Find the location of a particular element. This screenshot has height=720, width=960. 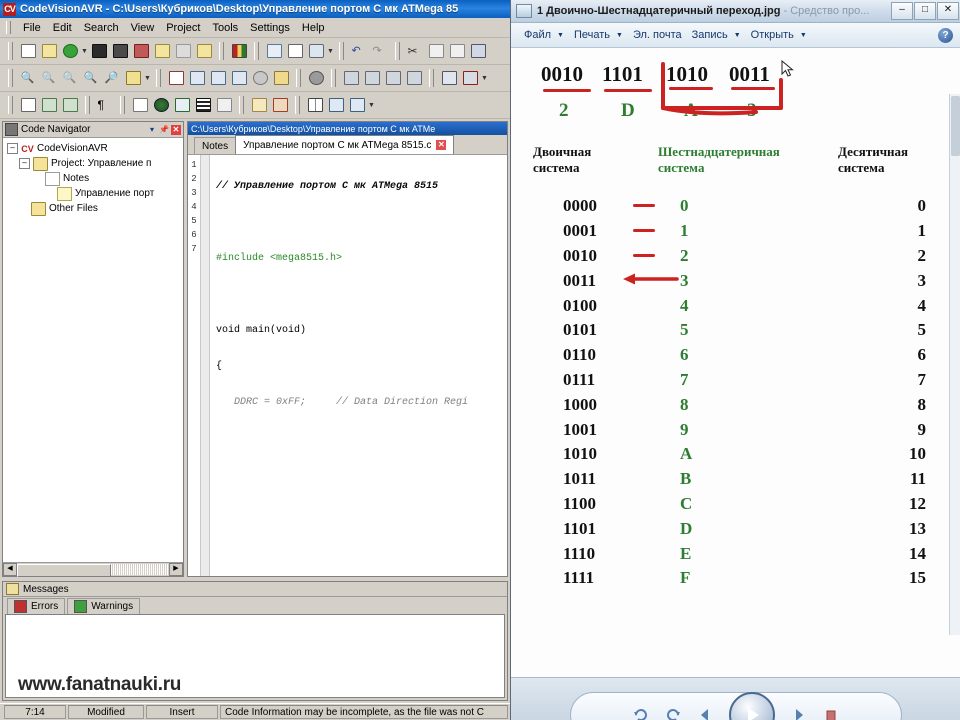

tree-item-project: – Project: Управление п is located at coordinates (93, 163).